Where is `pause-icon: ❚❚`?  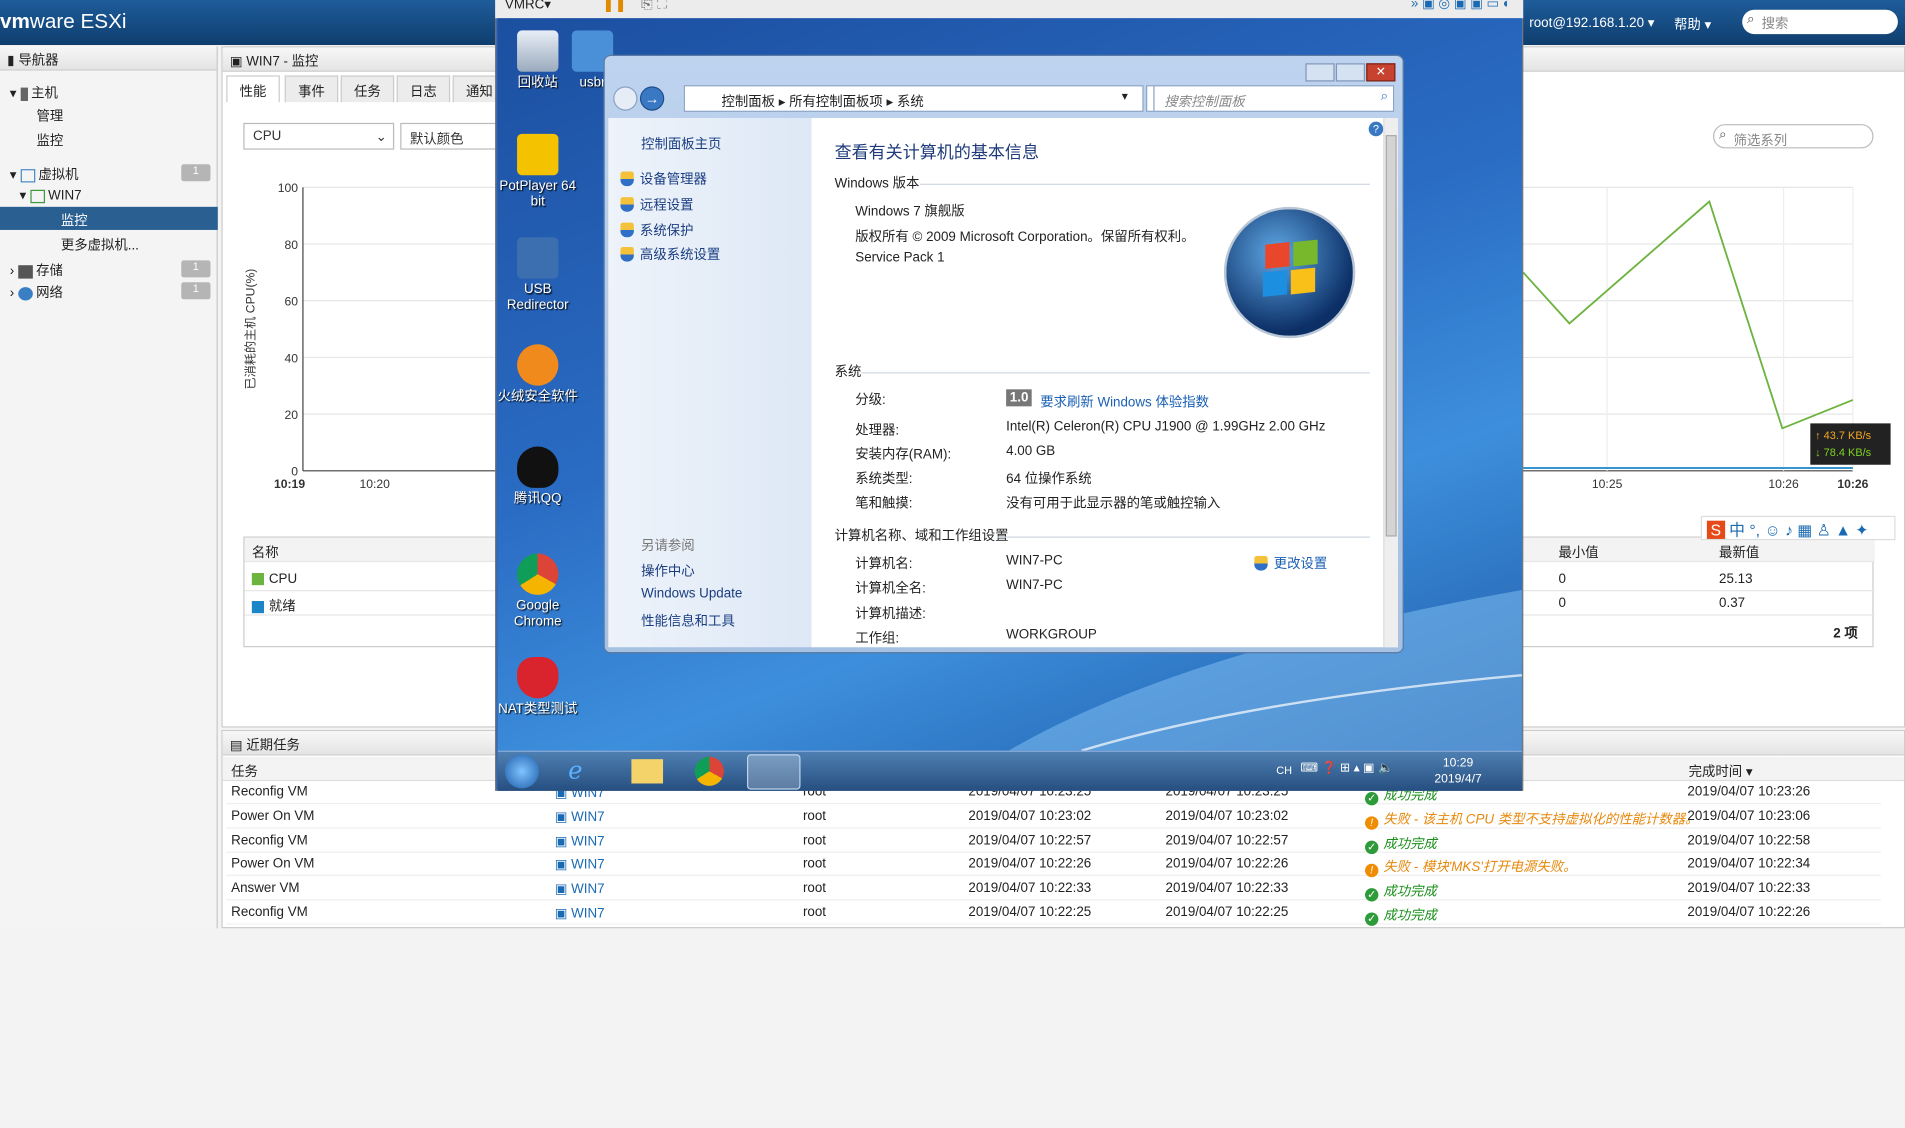 pause-icon: ❚❚ is located at coordinates (614, 6).